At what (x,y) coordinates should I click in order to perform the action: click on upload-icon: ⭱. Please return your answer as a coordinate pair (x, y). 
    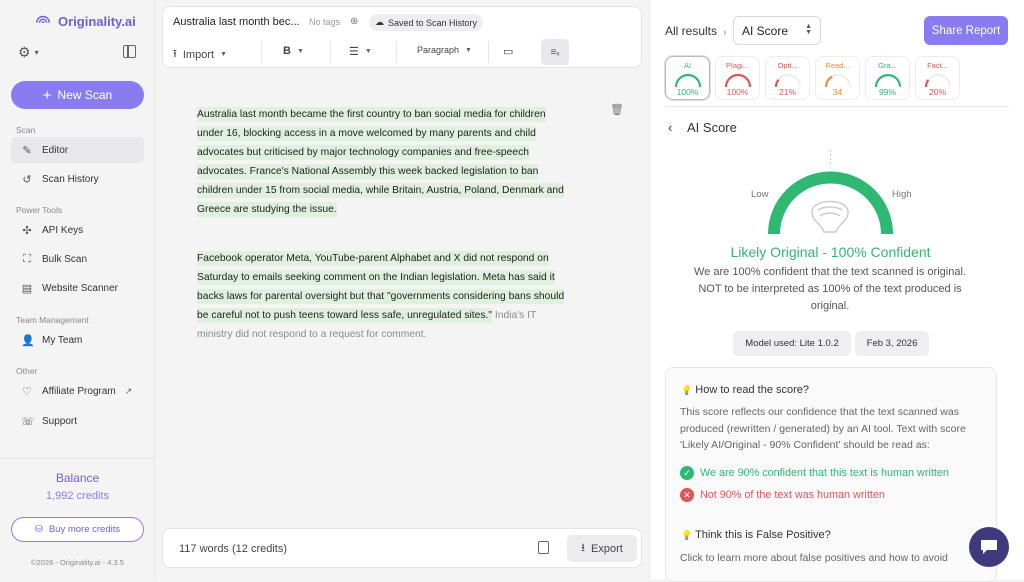
    Looking at the image, I should click on (175, 54).